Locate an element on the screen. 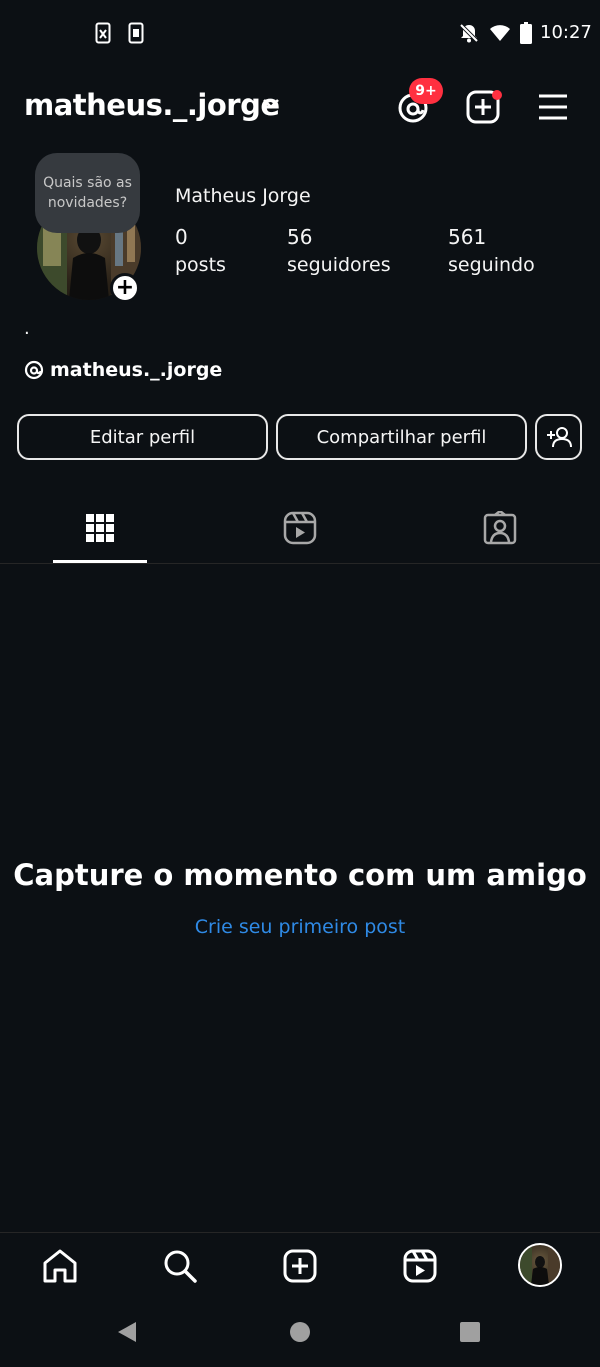 Image resolution: width=600 pixels, height=1367 pixels. discover-people-button is located at coordinates (558, 437).